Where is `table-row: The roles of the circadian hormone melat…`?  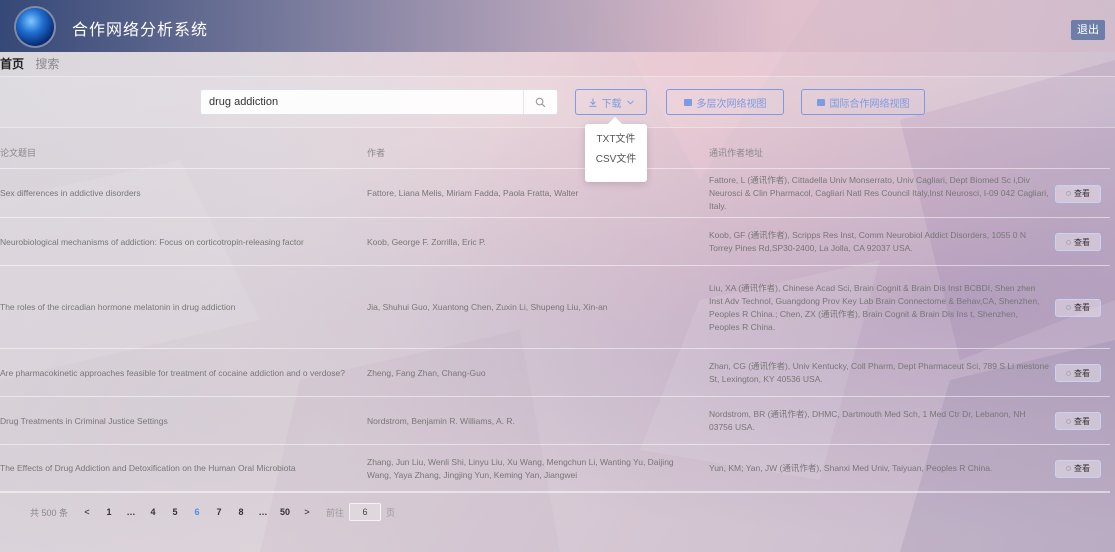
table-row: The roles of the circadian hormone melat… is located at coordinates (555, 307).